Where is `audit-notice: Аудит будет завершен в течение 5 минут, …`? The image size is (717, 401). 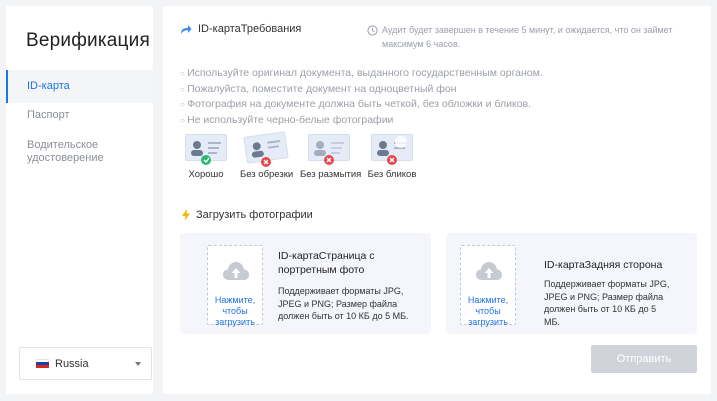
audit-notice: Аудит будет завершен в течение 5 минут, … is located at coordinates (538, 37).